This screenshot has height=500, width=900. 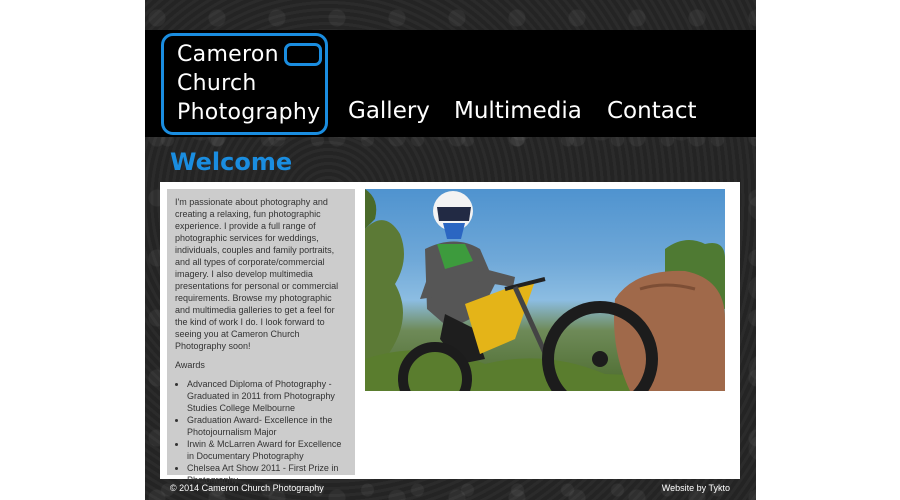 What do you see at coordinates (389, 111) in the screenshot?
I see `nav-link-gallery: Gallery` at bounding box center [389, 111].